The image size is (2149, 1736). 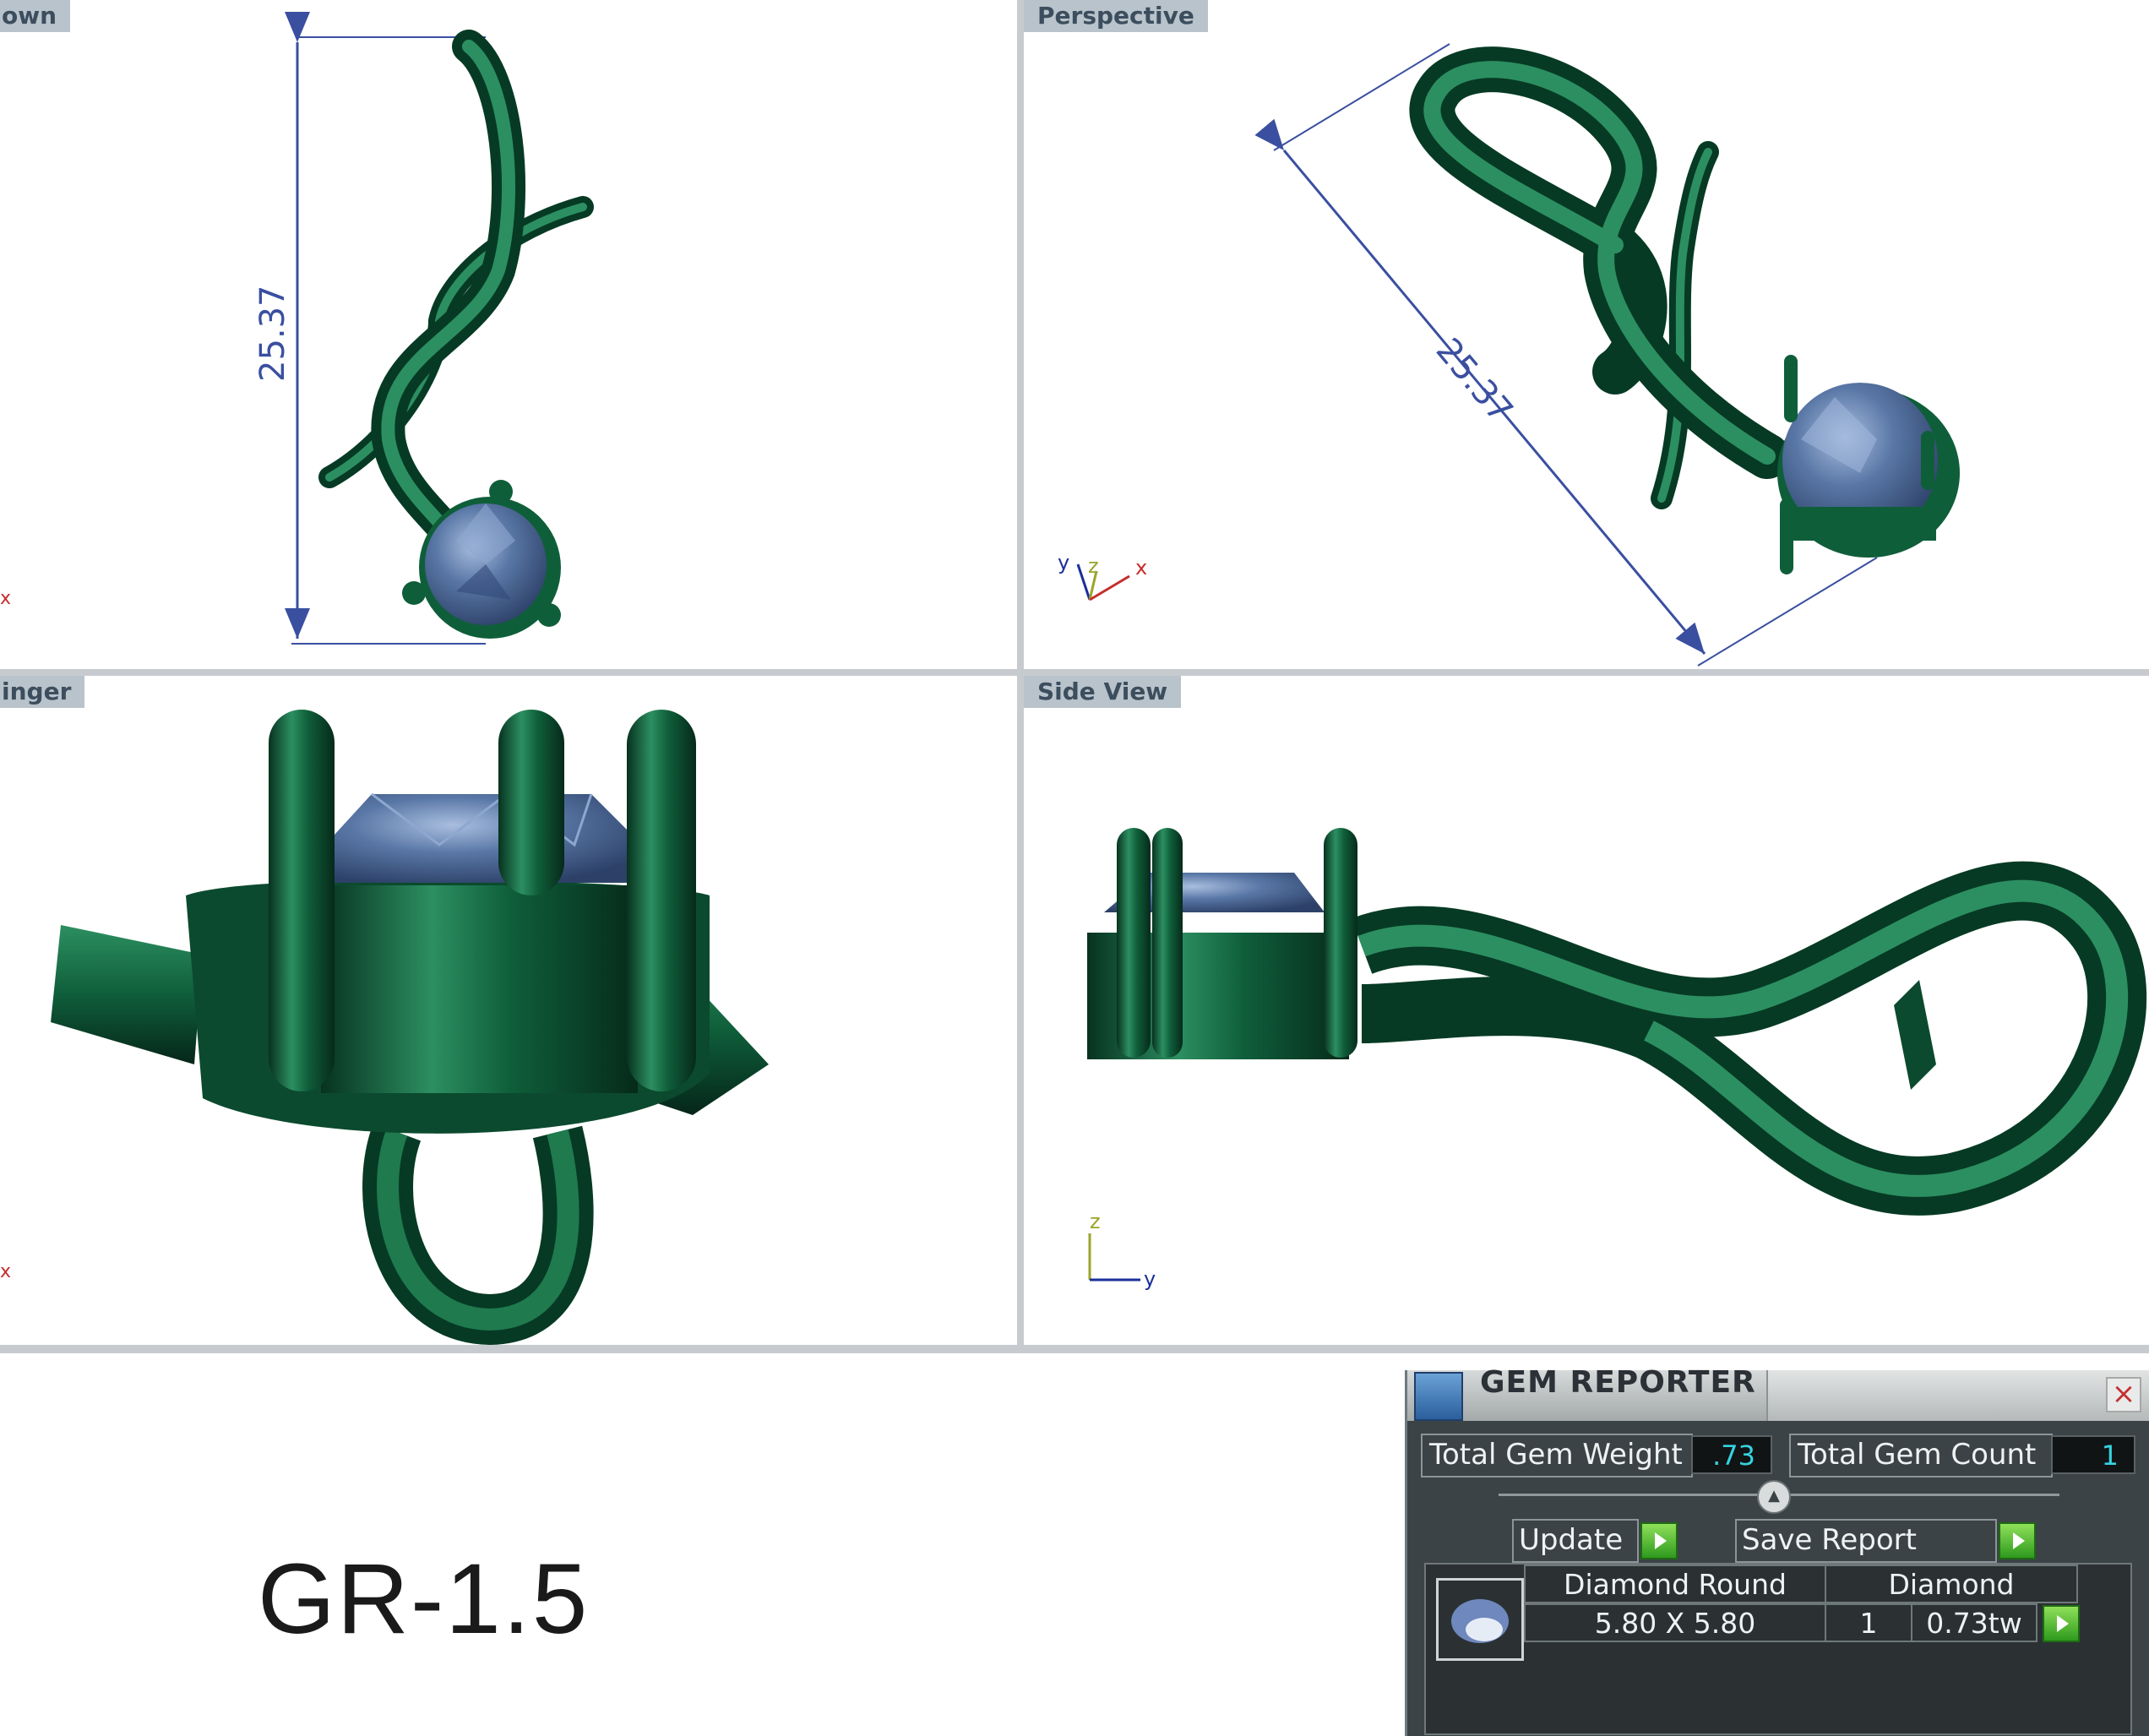 I want to click on perspective-view-render, so click(x=1518, y=355).